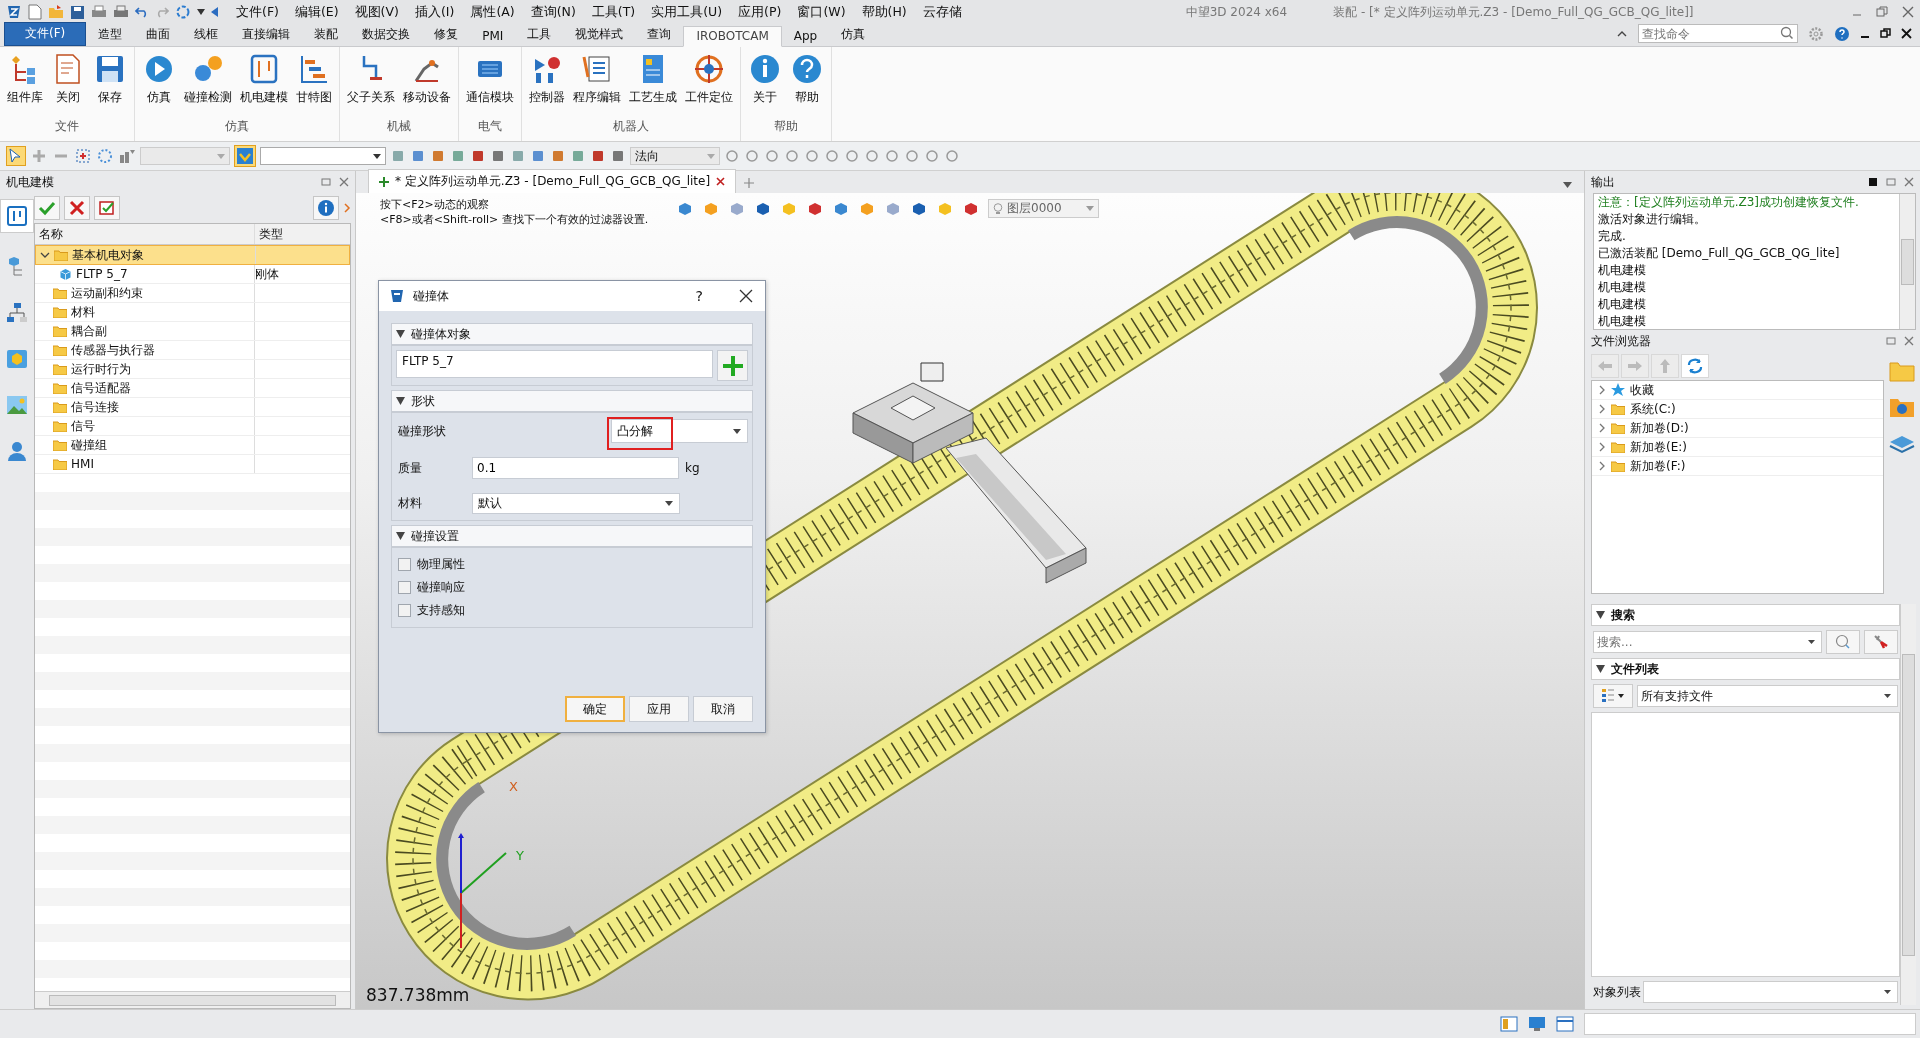 The height and width of the screenshot is (1038, 1920). I want to click on undo-icon, so click(142, 12).